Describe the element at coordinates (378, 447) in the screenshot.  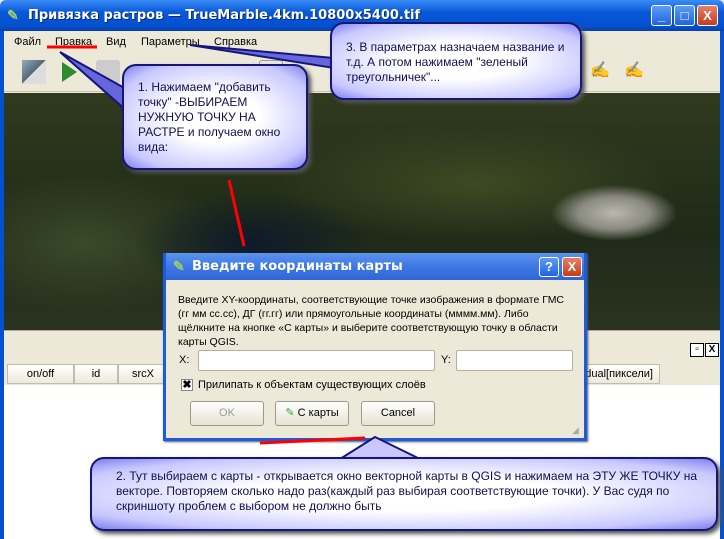
I see `callout-2-pointer` at that location.